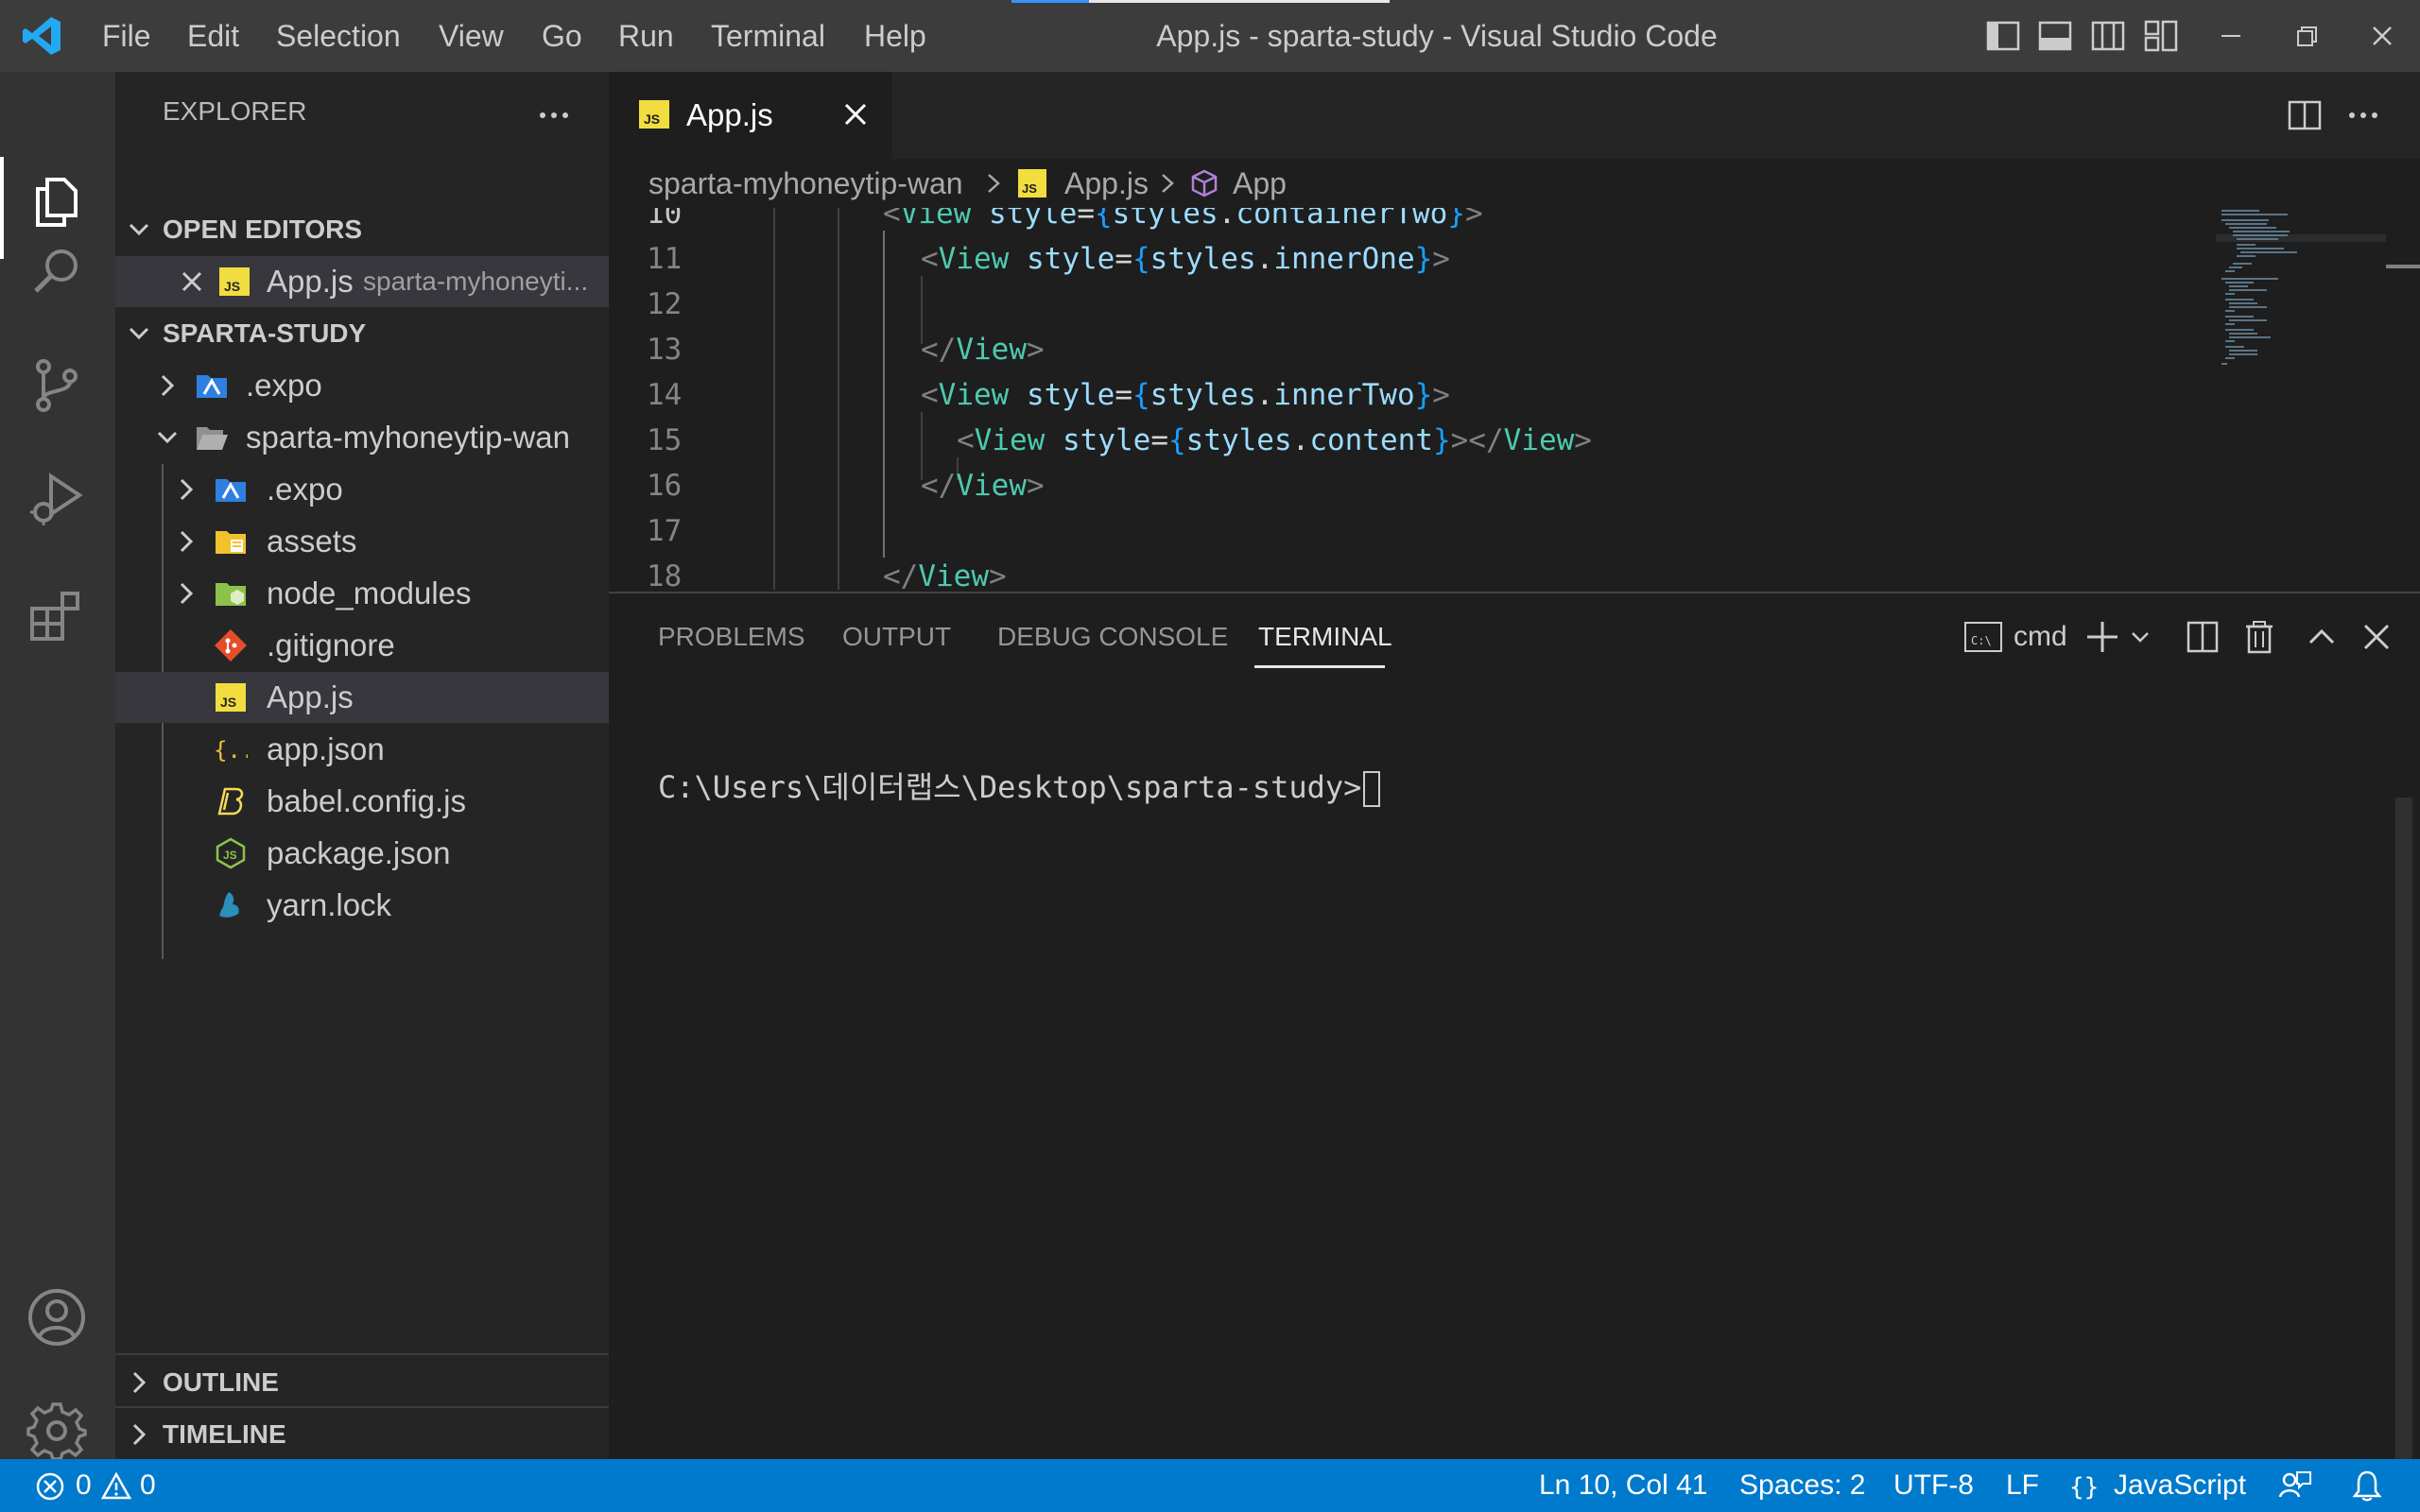  What do you see at coordinates (2403, 1128) in the screenshot?
I see `terminal-scrollbar` at bounding box center [2403, 1128].